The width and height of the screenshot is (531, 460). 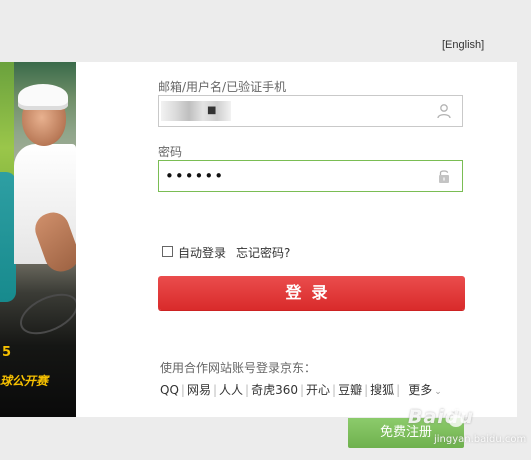 I want to click on username-redaction, so click(x=196, y=111).